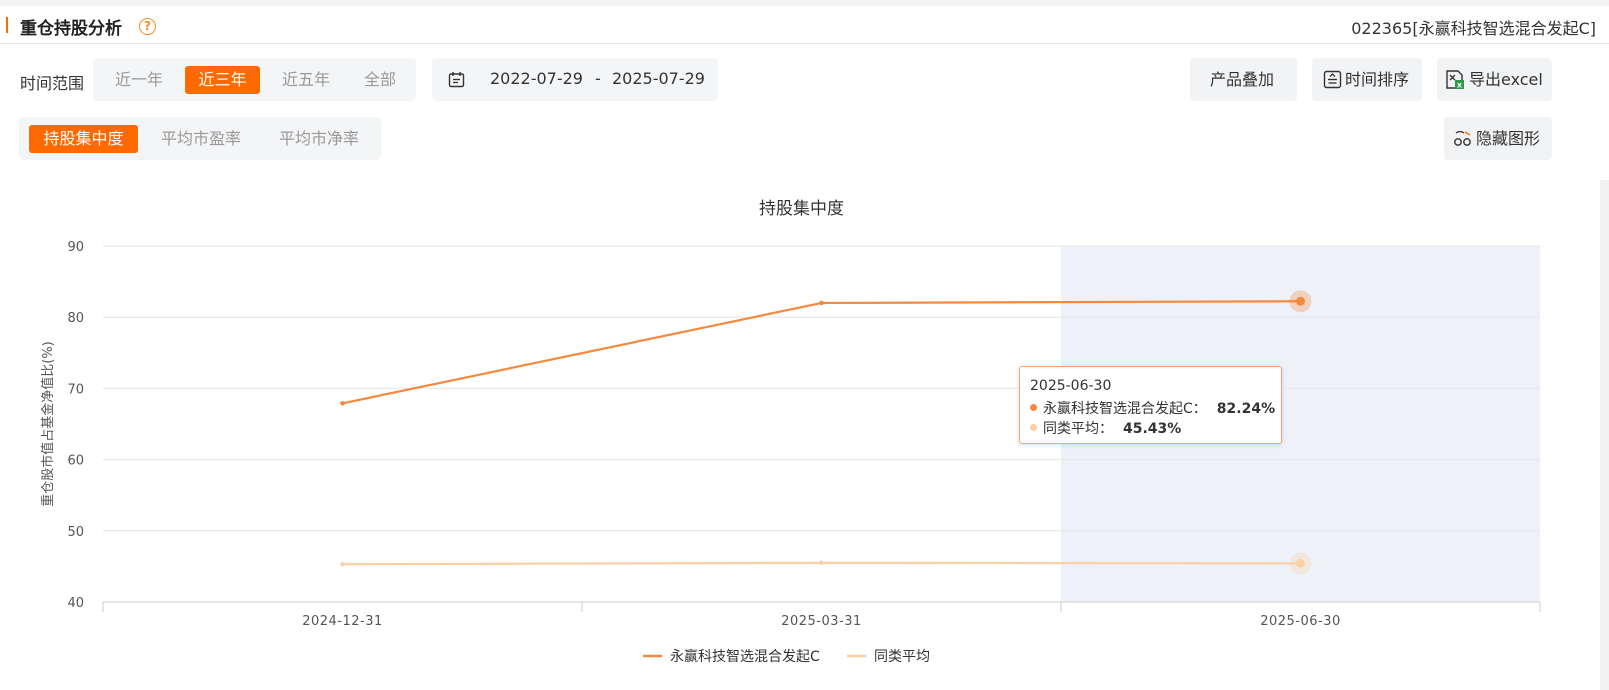 The height and width of the screenshot is (690, 1609). I want to click on header-accent-bar, so click(7, 25).